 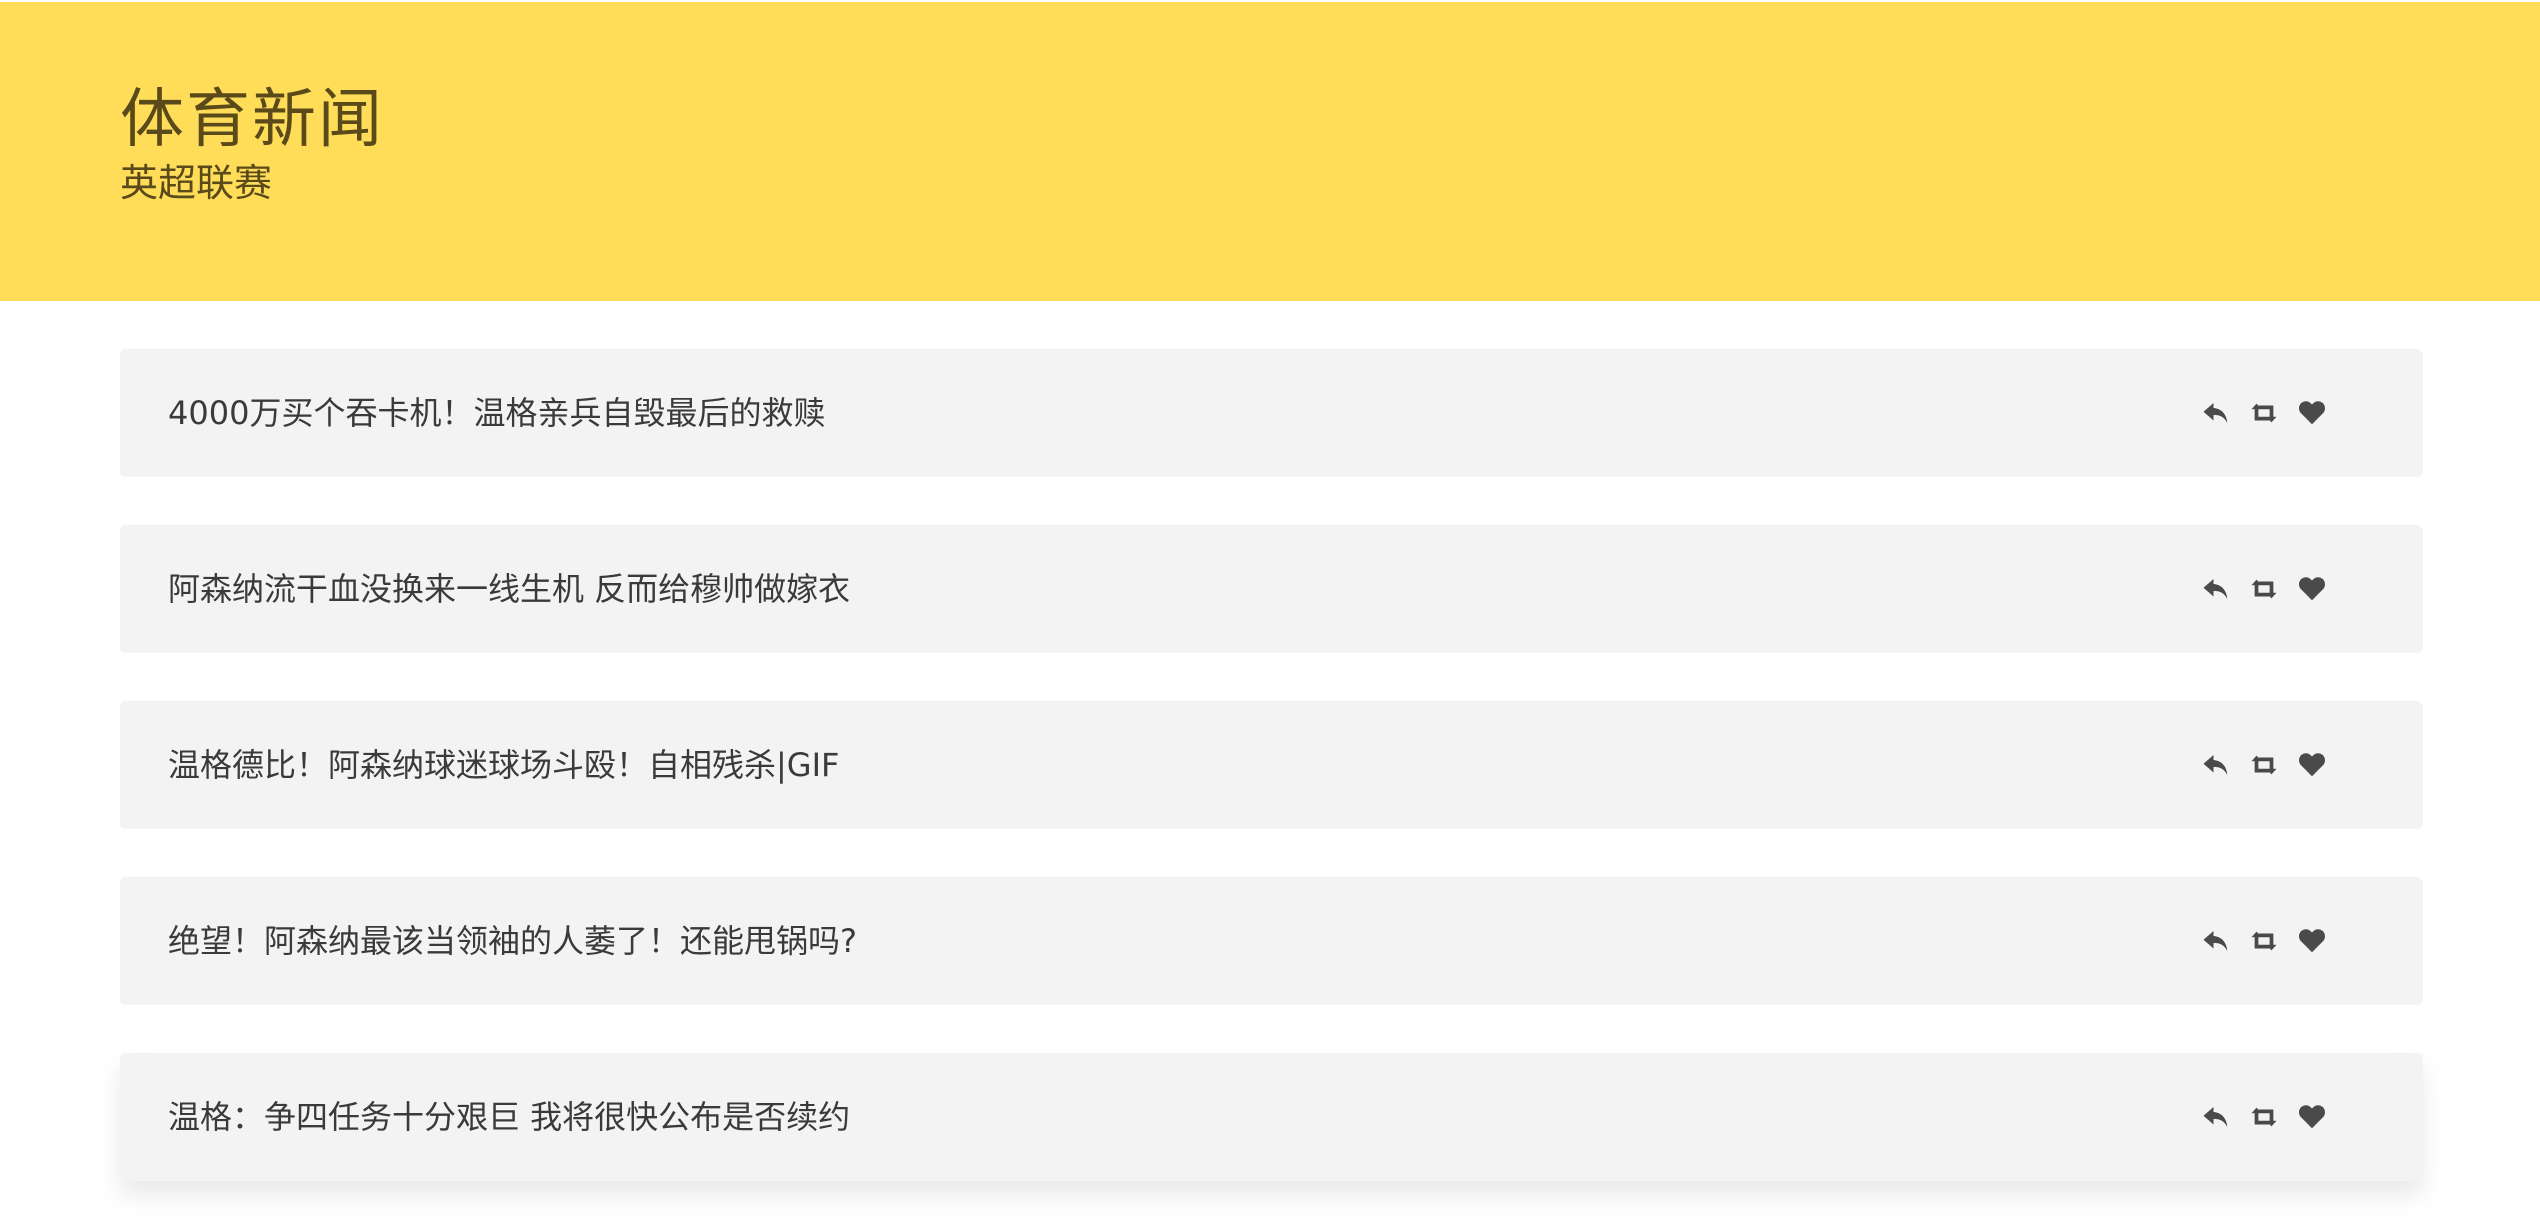 I want to click on news-title: 温格：争四任务十分艰巨 我将很快公布是否续约, so click(x=509, y=1117).